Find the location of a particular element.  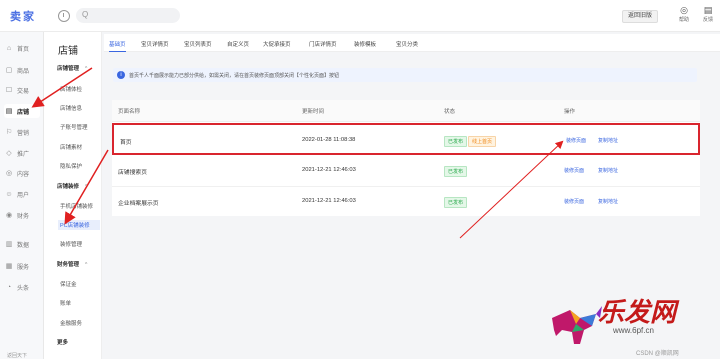

submenu-item-pc-decor: PC店铺装修 is located at coordinates (79, 225).